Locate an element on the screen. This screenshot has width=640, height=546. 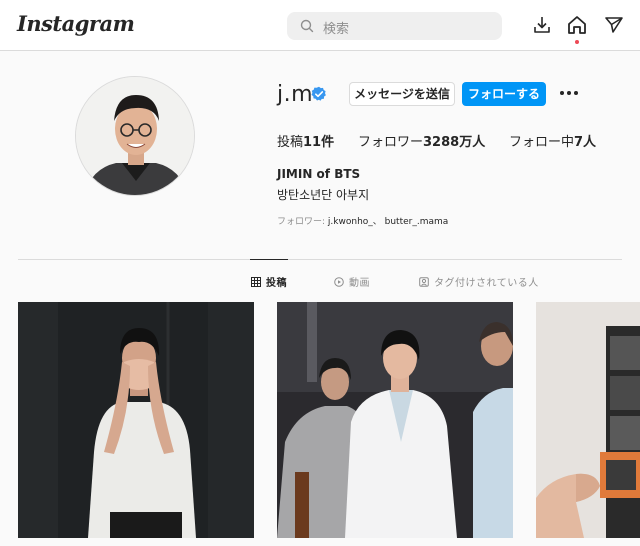
active-tab-indicator is located at coordinates (269, 259).